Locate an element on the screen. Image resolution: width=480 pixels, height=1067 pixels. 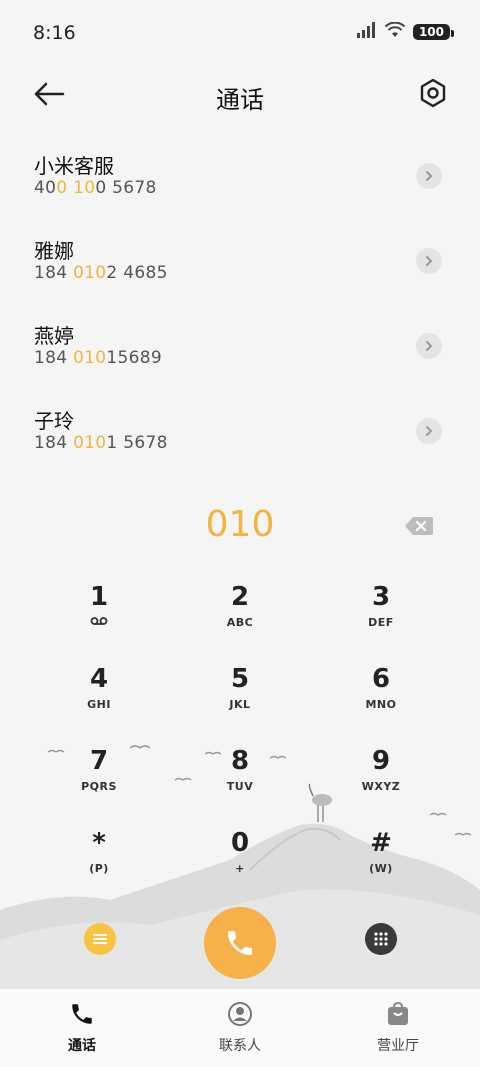
nav-label: 联系人 is located at coordinates (240, 1046).